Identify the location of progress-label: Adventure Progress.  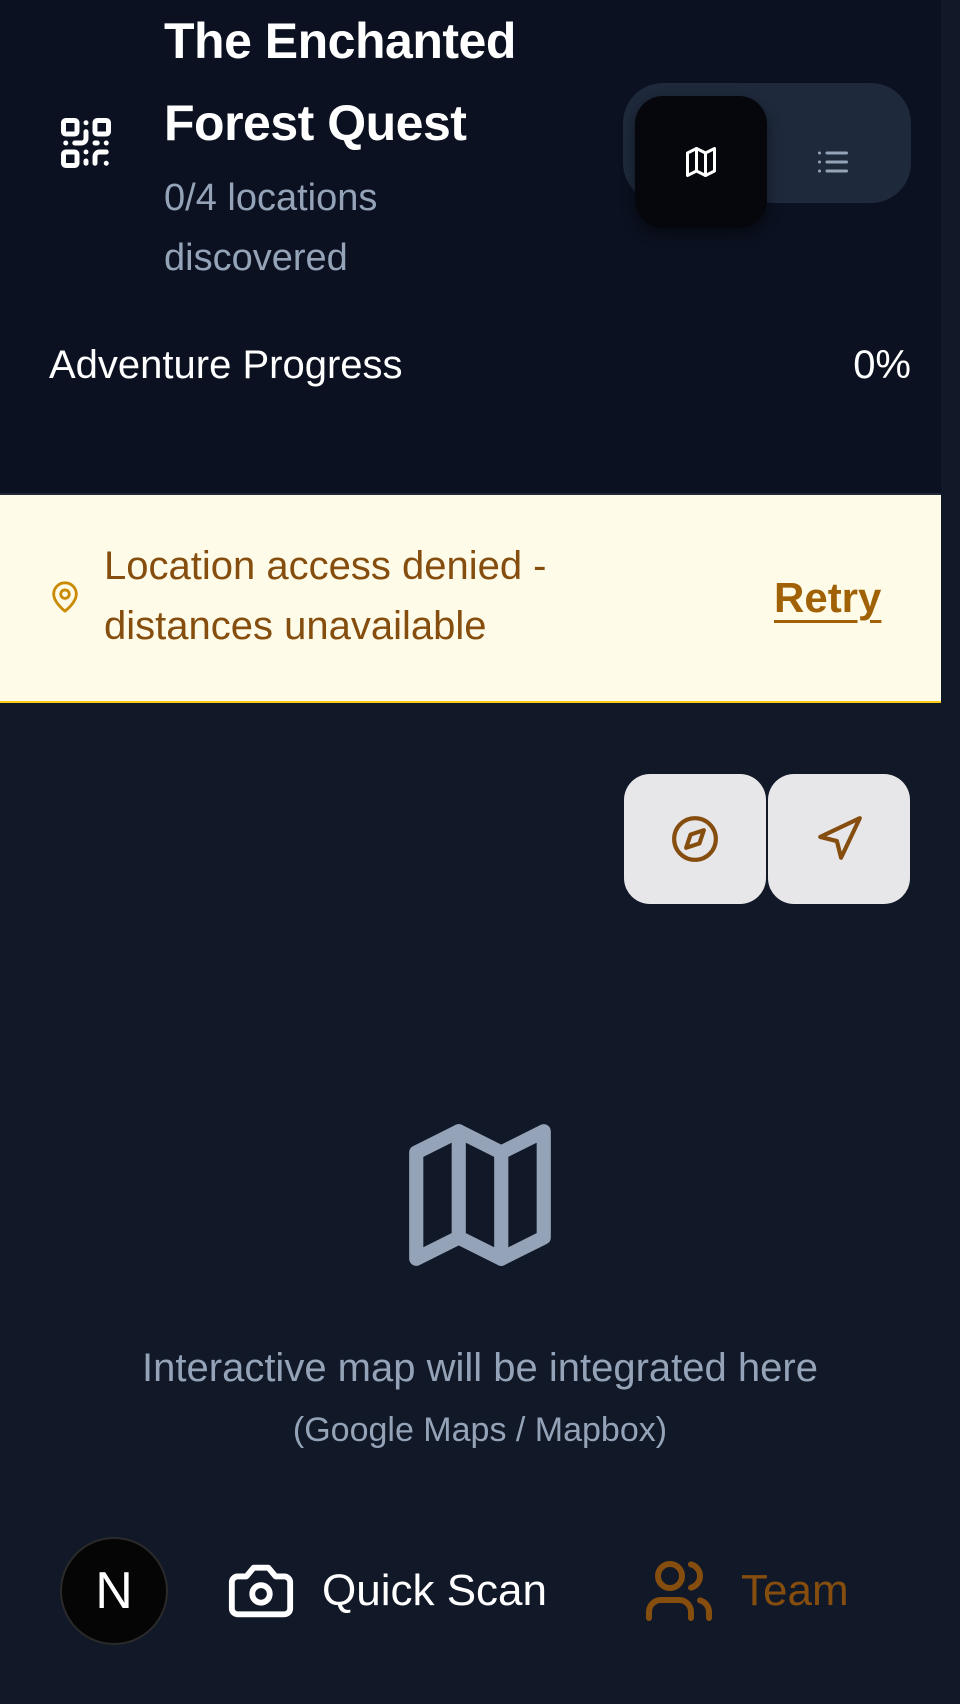
(226, 365).